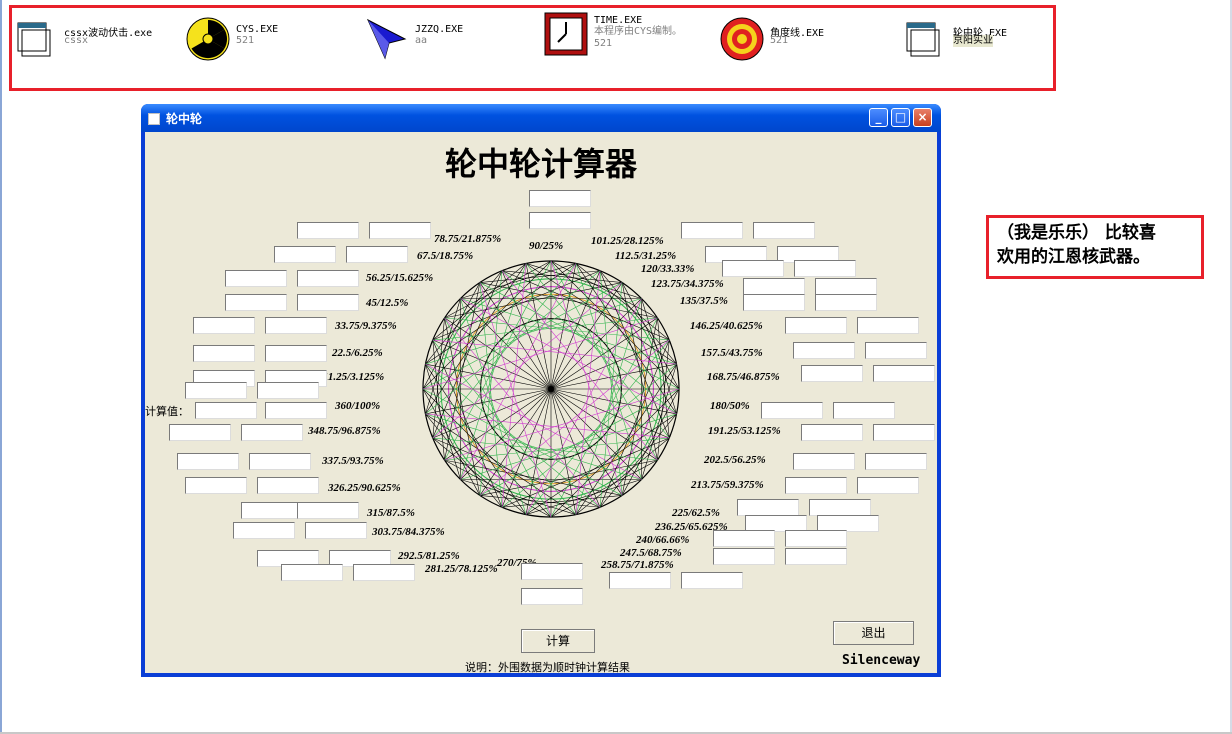  Describe the element at coordinates (76, 40) in the screenshot. I see `icon-description: cssx` at that location.